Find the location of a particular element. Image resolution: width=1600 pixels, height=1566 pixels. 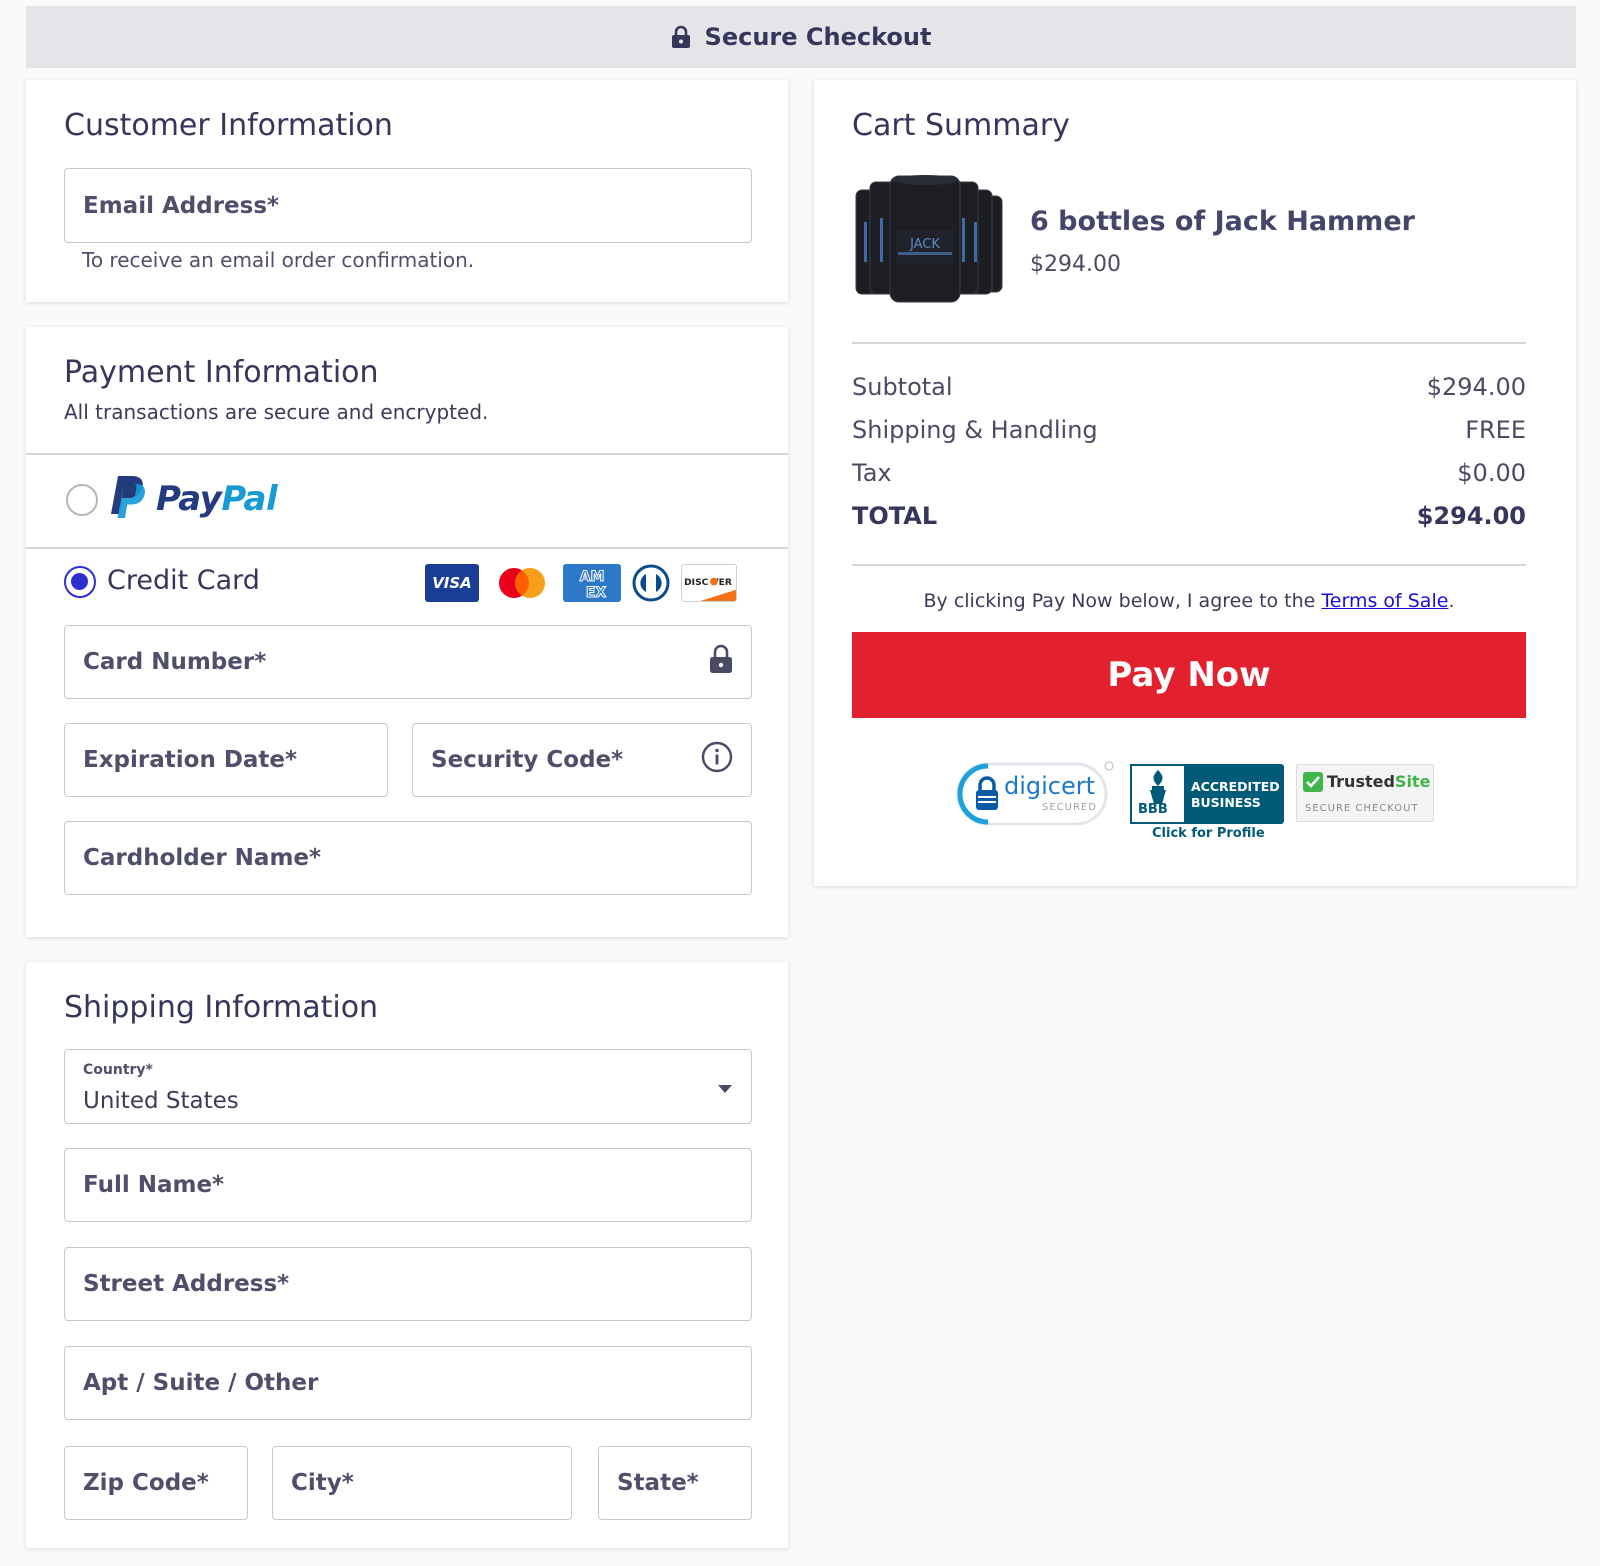

state-placeholder: State* is located at coordinates (658, 1483).